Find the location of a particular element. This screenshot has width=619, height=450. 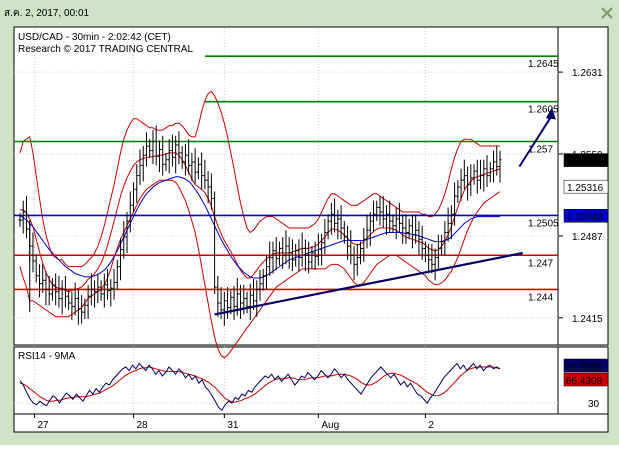

price-tick-label: 1.2631 is located at coordinates (587, 73).